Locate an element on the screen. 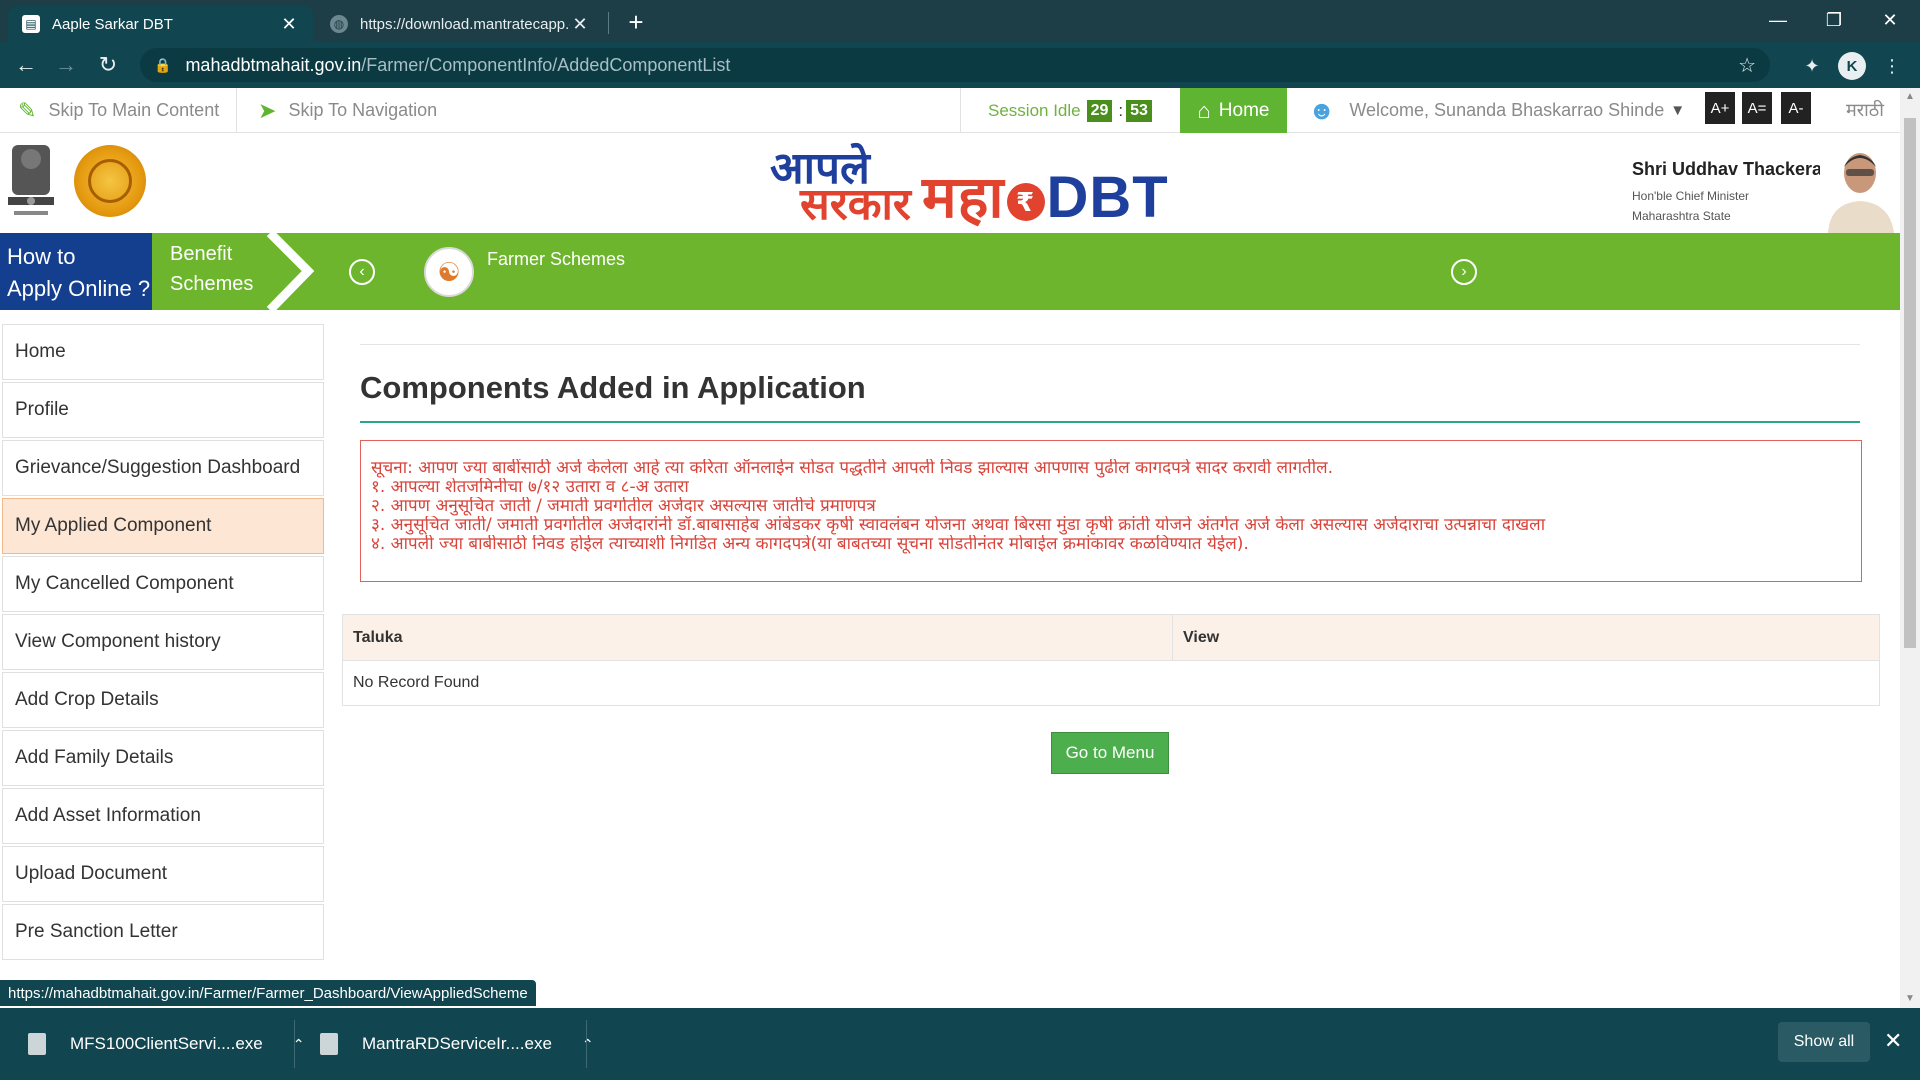 The width and height of the screenshot is (1920, 1080). home-label: Home is located at coordinates (1244, 110).